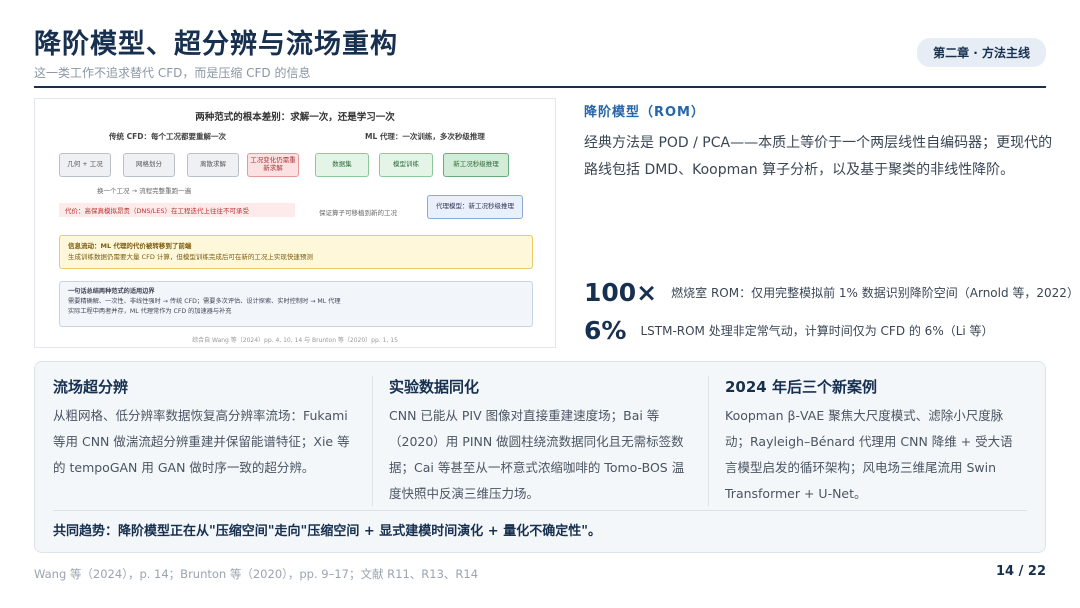 The height and width of the screenshot is (608, 1080). What do you see at coordinates (177, 210) in the screenshot?
I see `figure-cost-note: 代价：高保真模拟昂贵（DNS/LES）在工程迭代上往往不可承受` at bounding box center [177, 210].